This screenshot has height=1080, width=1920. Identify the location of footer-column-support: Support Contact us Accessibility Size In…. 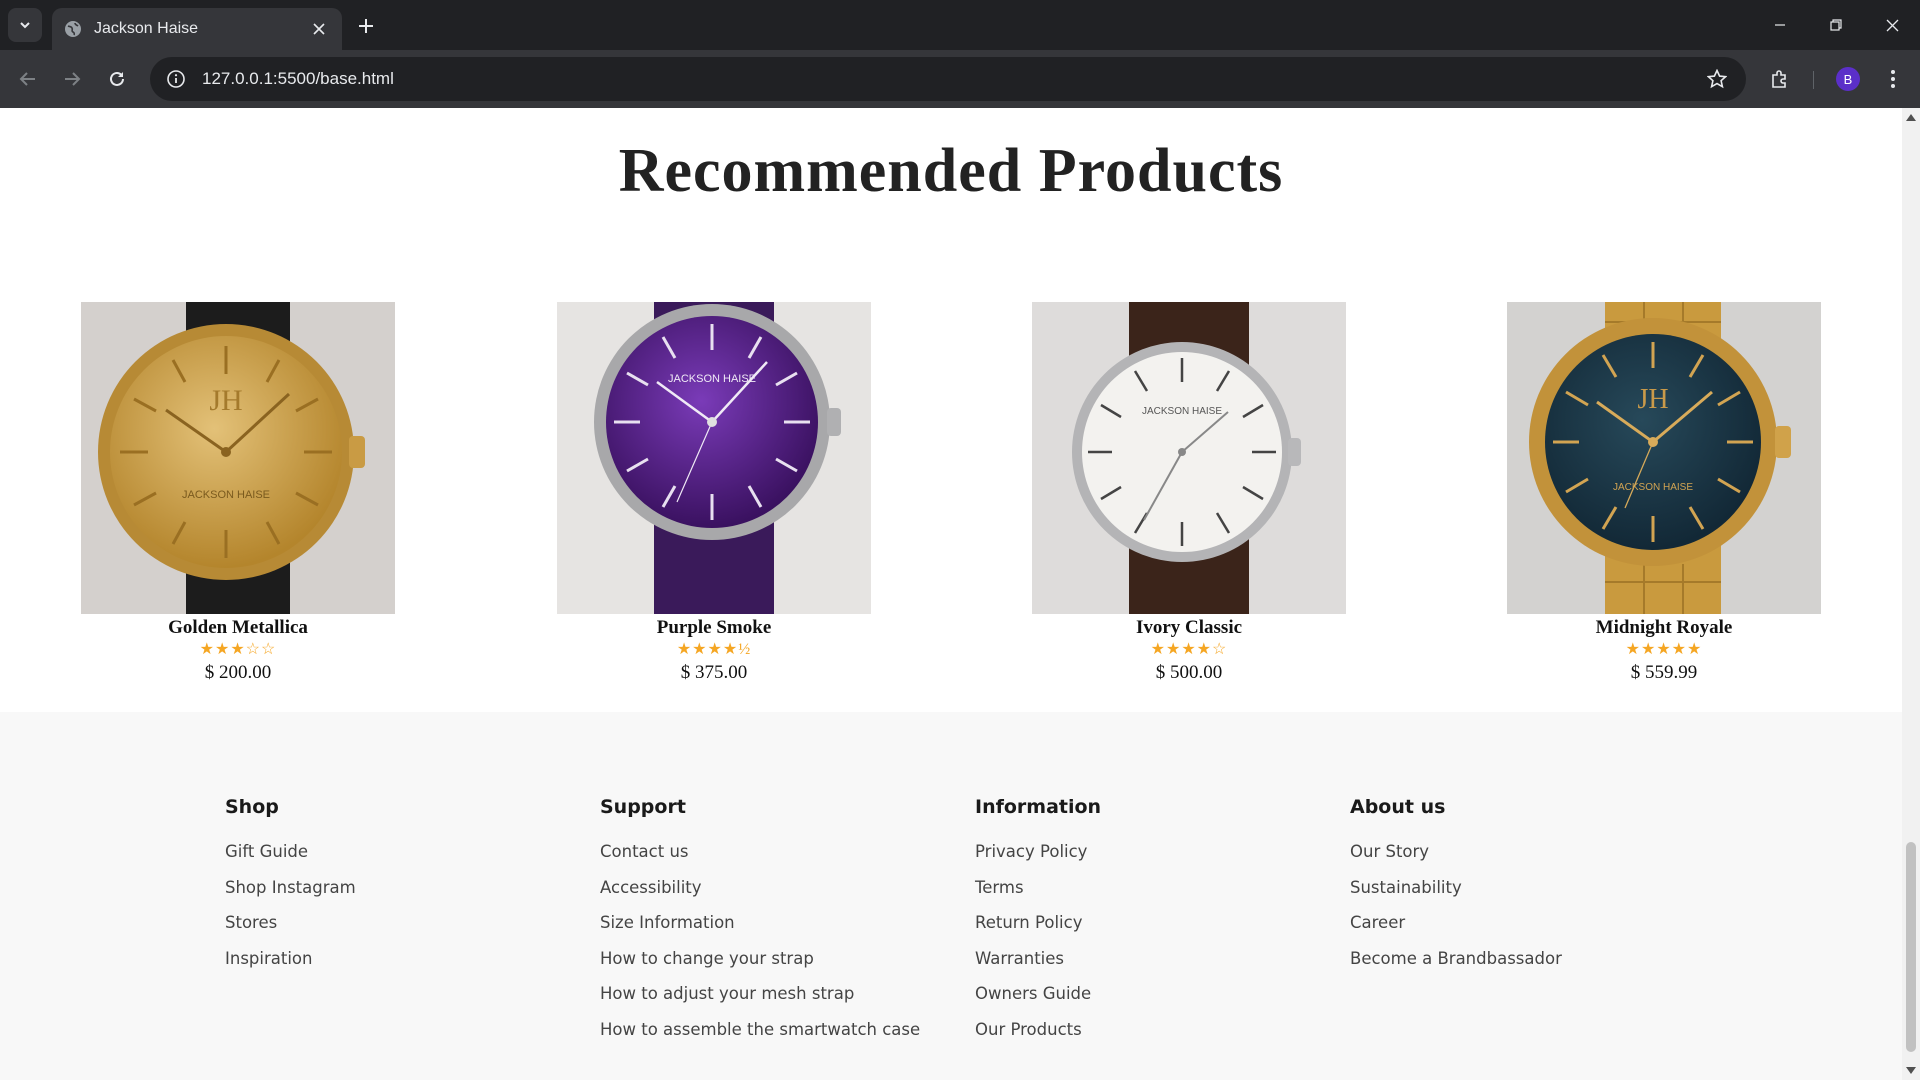
(765, 920).